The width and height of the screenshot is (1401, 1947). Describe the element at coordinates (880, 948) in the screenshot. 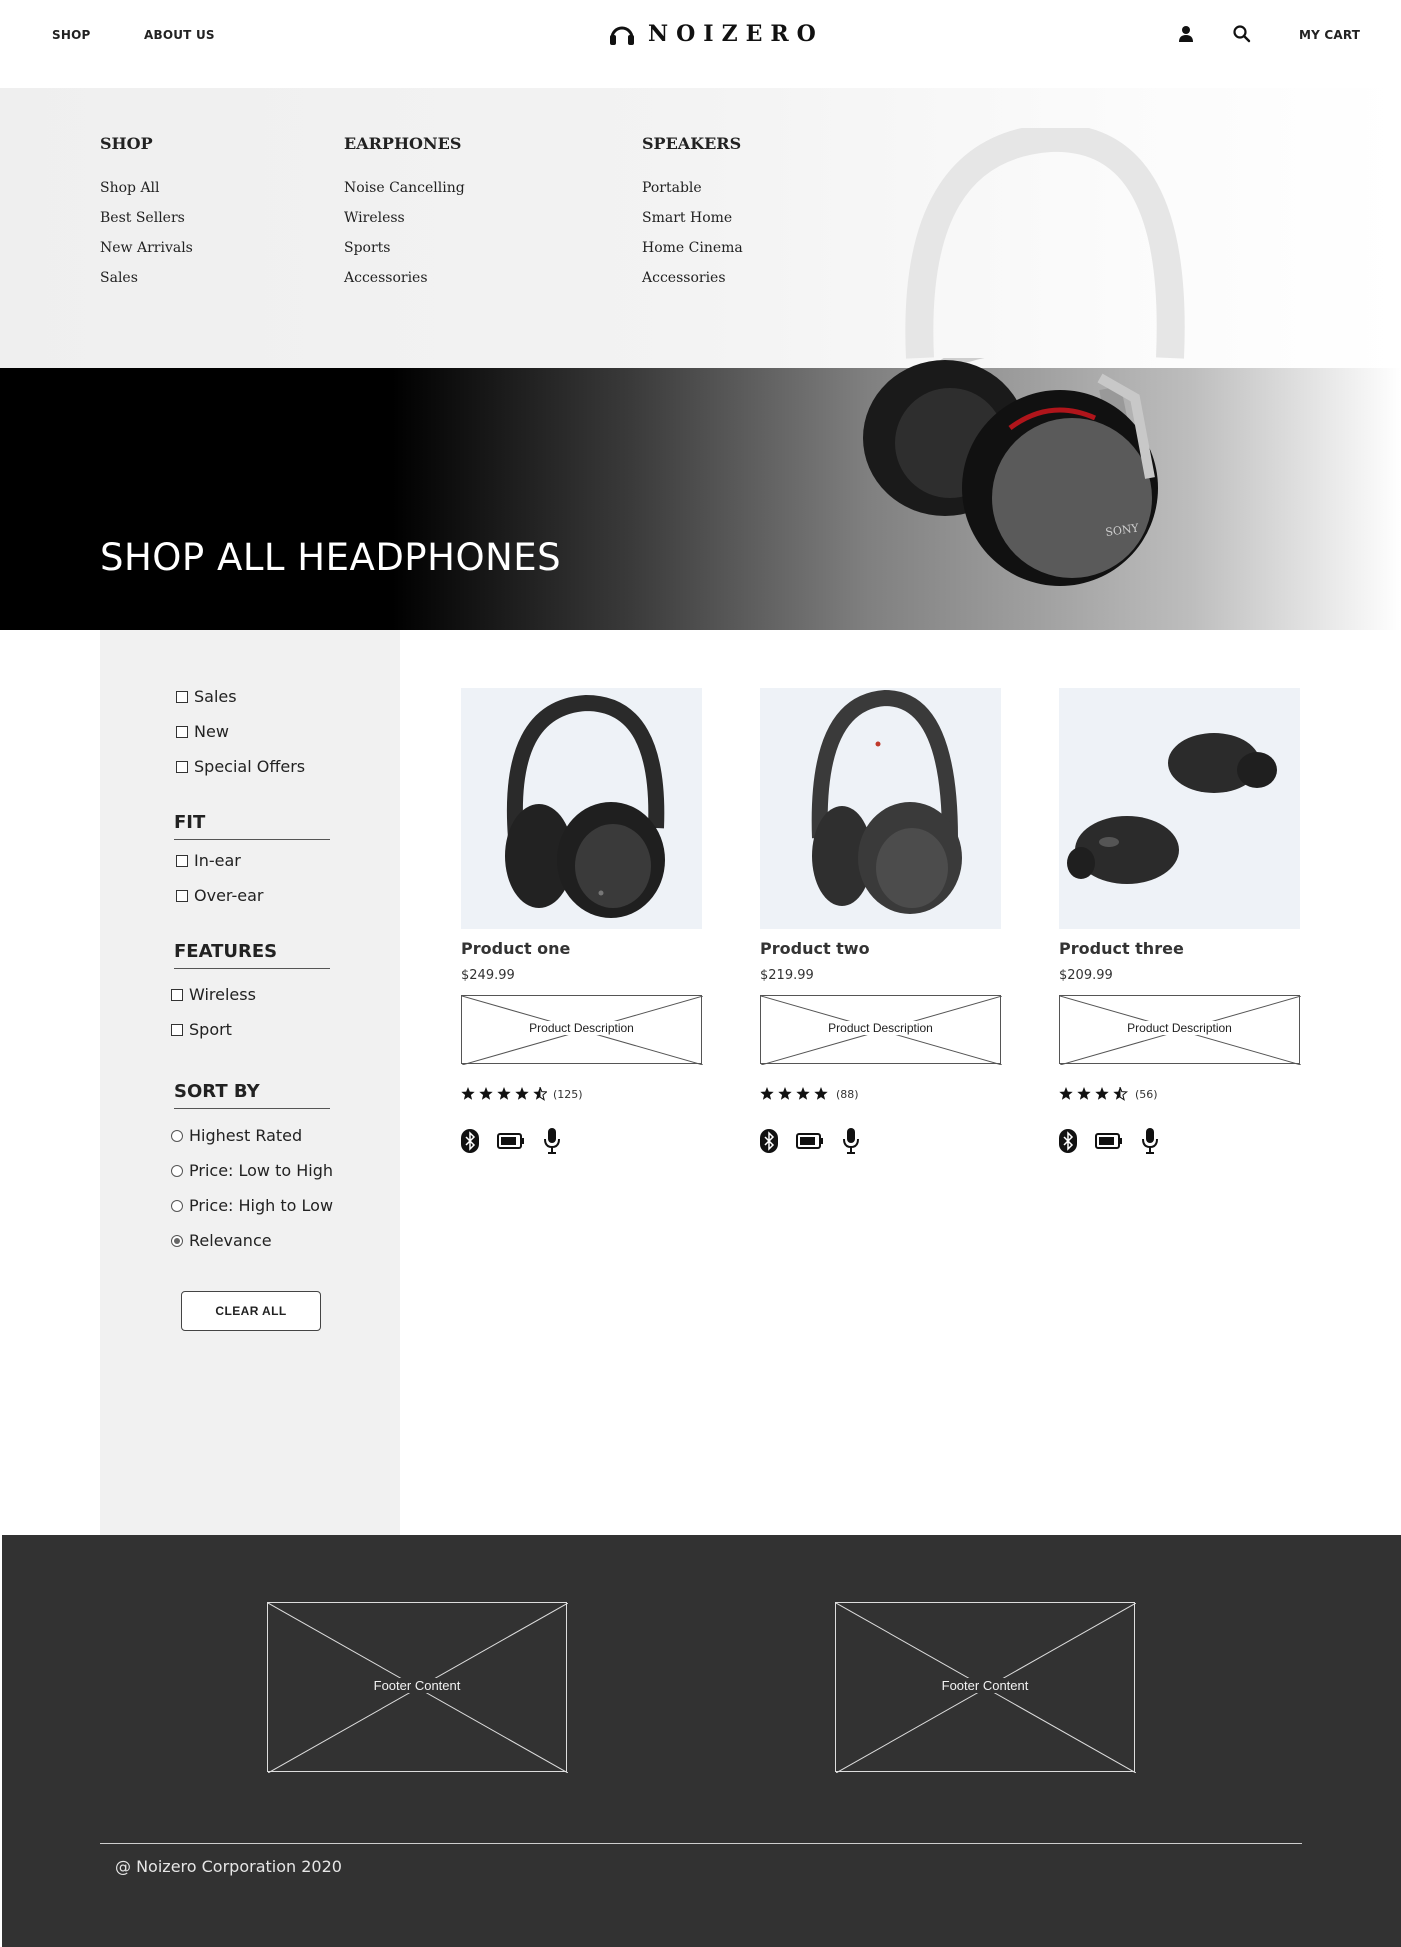

I see `product-name: Product two` at that location.